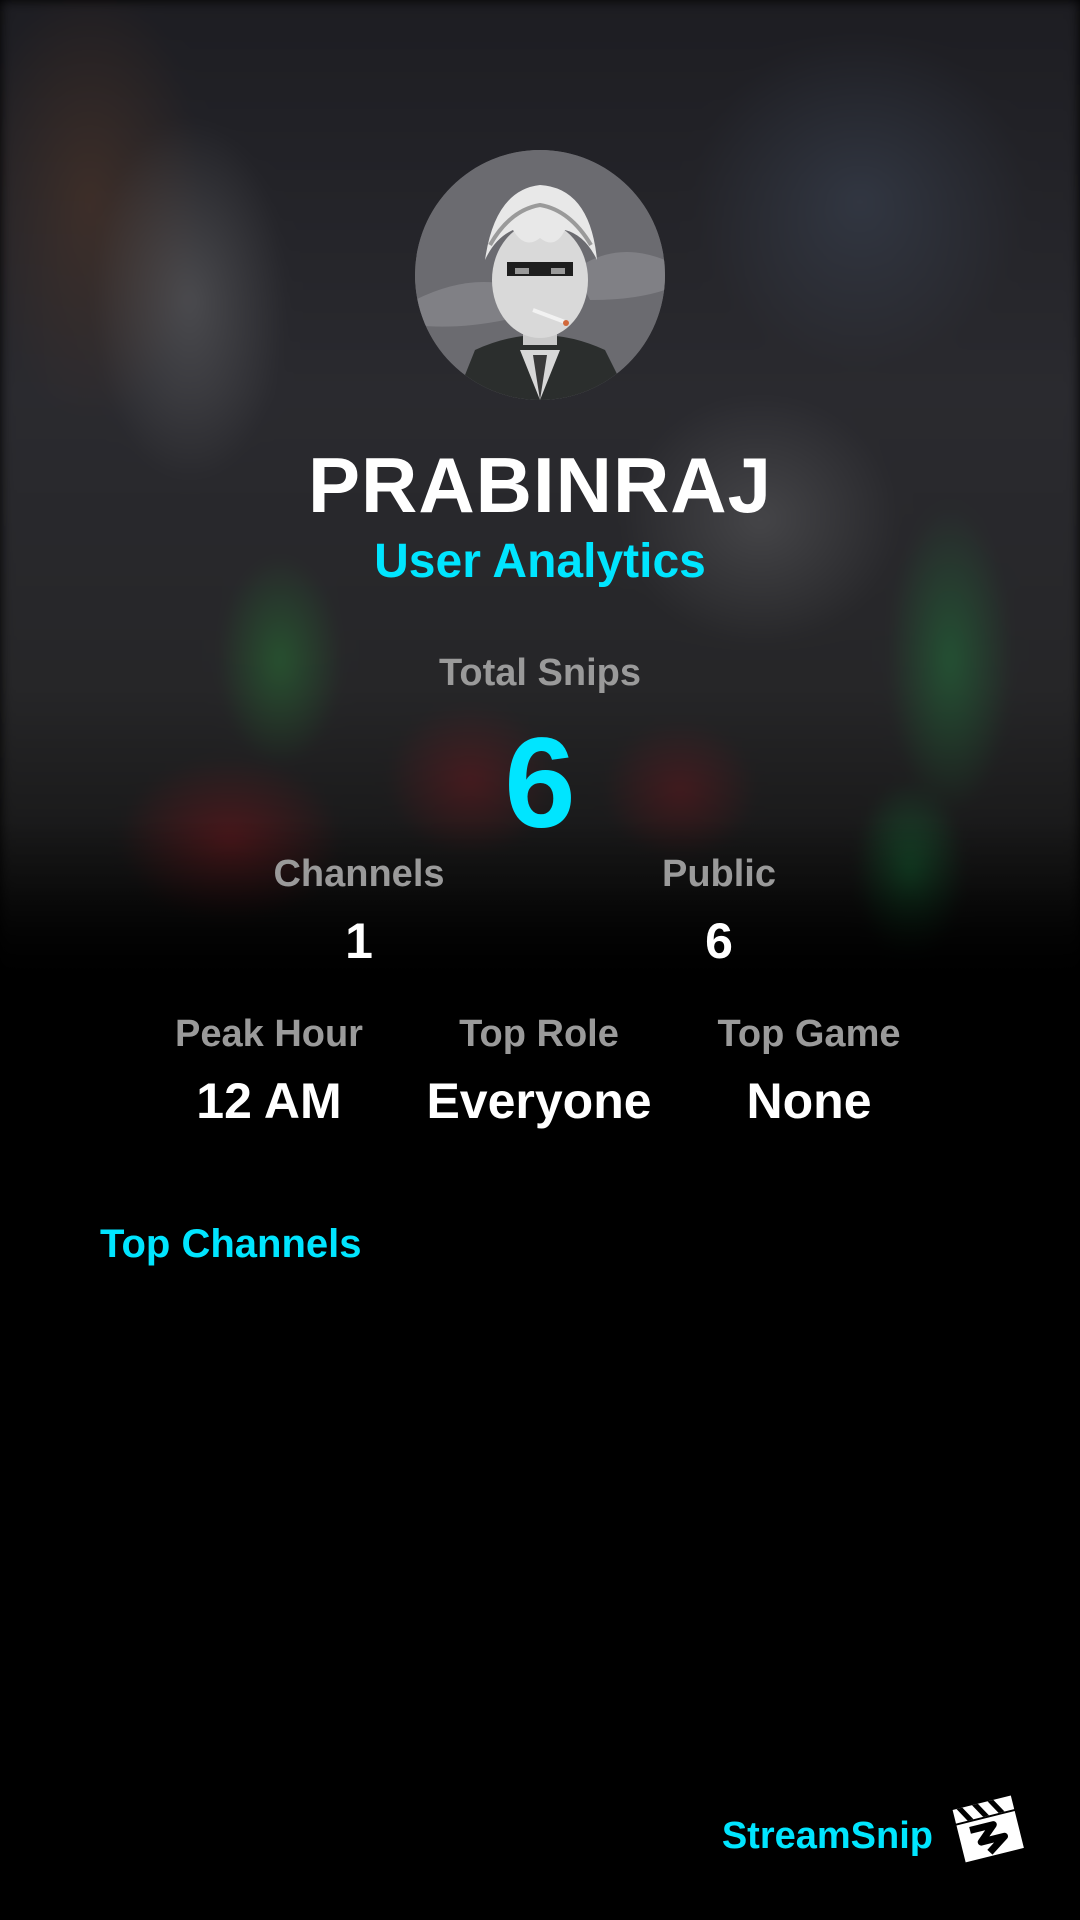 The height and width of the screenshot is (1920, 1080). What do you see at coordinates (269, 1101) in the screenshot?
I see `peak-hour-value: 12 AM` at bounding box center [269, 1101].